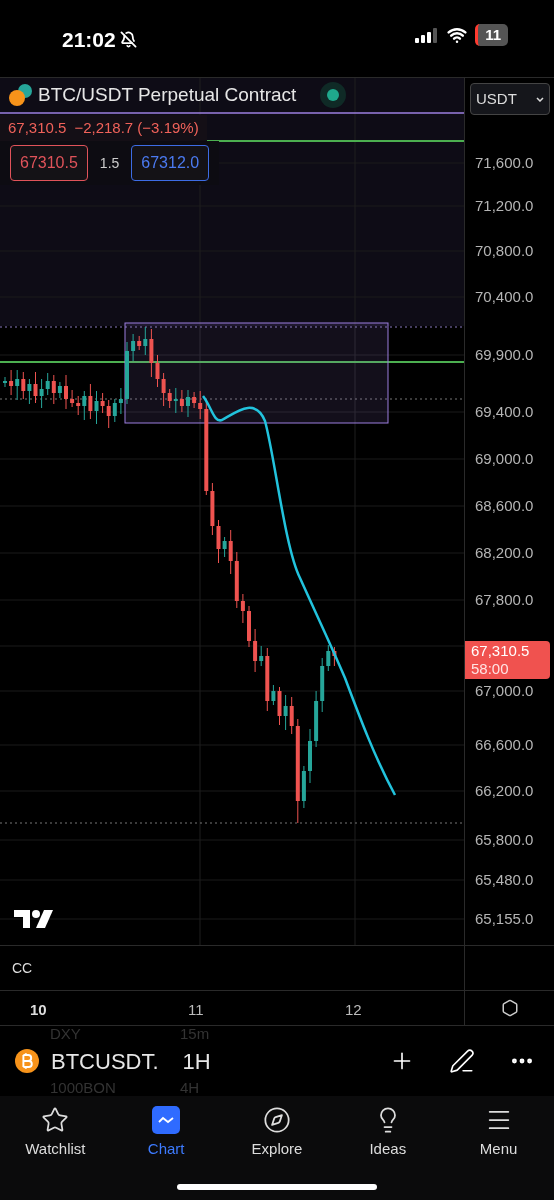 This screenshot has width=554, height=1200. Describe the element at coordinates (504, 691) in the screenshot. I see `price-tick: 67,000.0` at that location.